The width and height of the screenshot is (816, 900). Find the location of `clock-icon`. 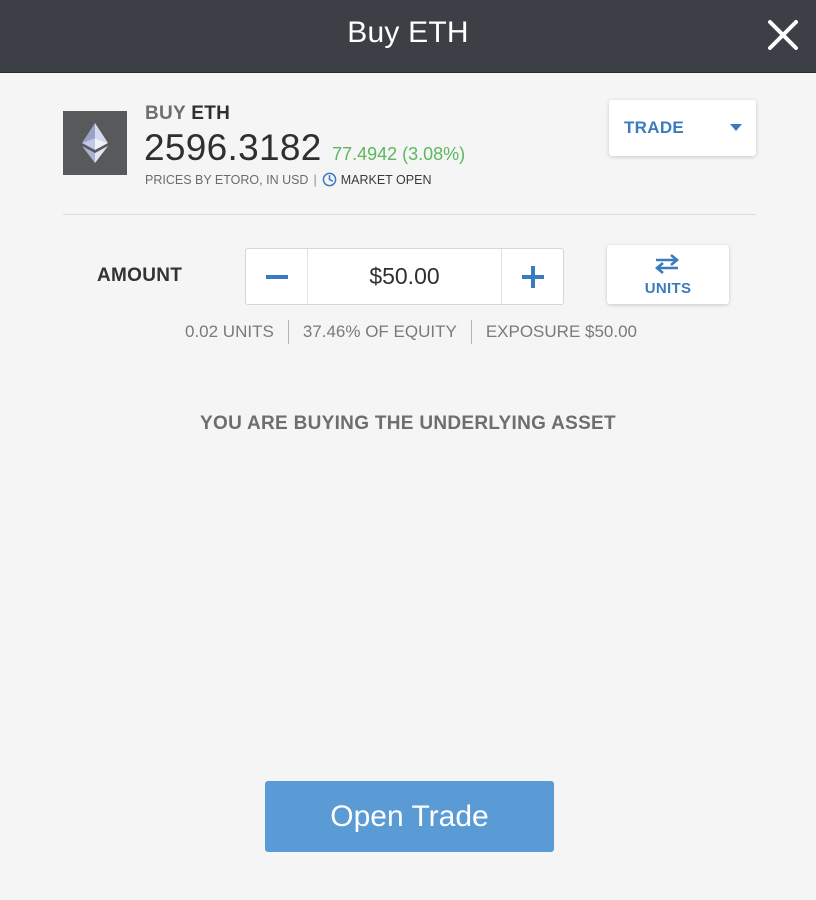

clock-icon is located at coordinates (329, 179).